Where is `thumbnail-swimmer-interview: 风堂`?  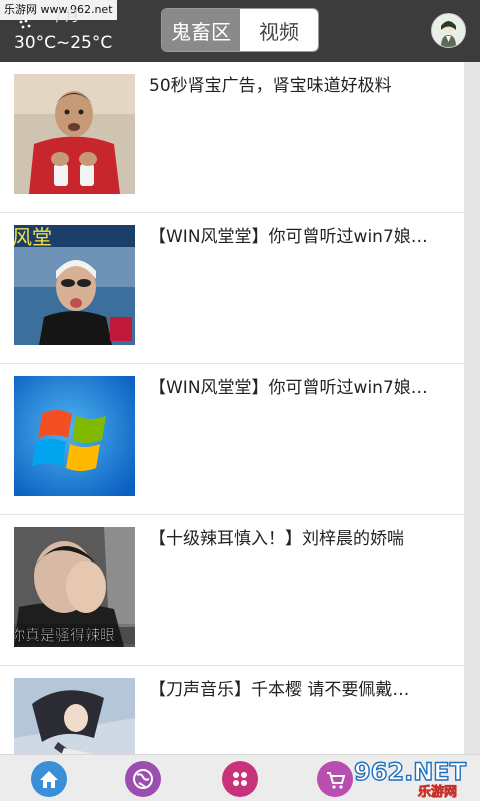 thumbnail-swimmer-interview: 风堂 is located at coordinates (74, 285).